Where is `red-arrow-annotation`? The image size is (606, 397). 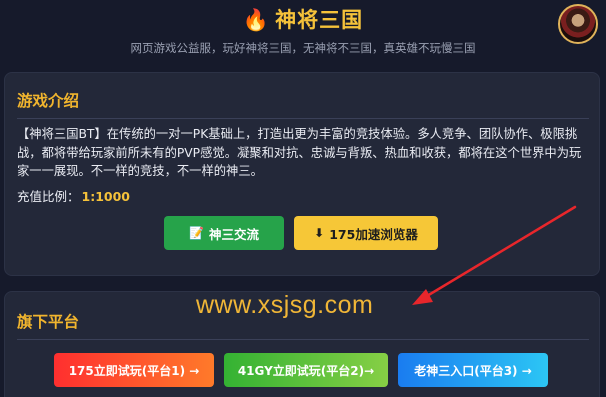
red-arrow-annotation is located at coordinates (494, 255).